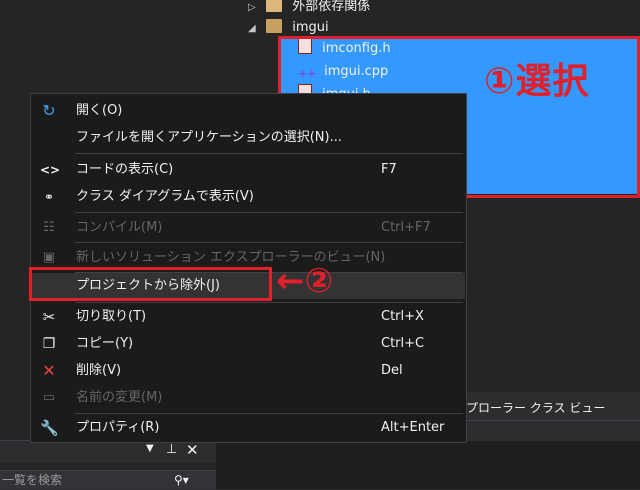  What do you see at coordinates (248, 228) in the screenshot?
I see `menu-item-compile: ☷ コンパイル(M) Ctrl+F7` at bounding box center [248, 228].